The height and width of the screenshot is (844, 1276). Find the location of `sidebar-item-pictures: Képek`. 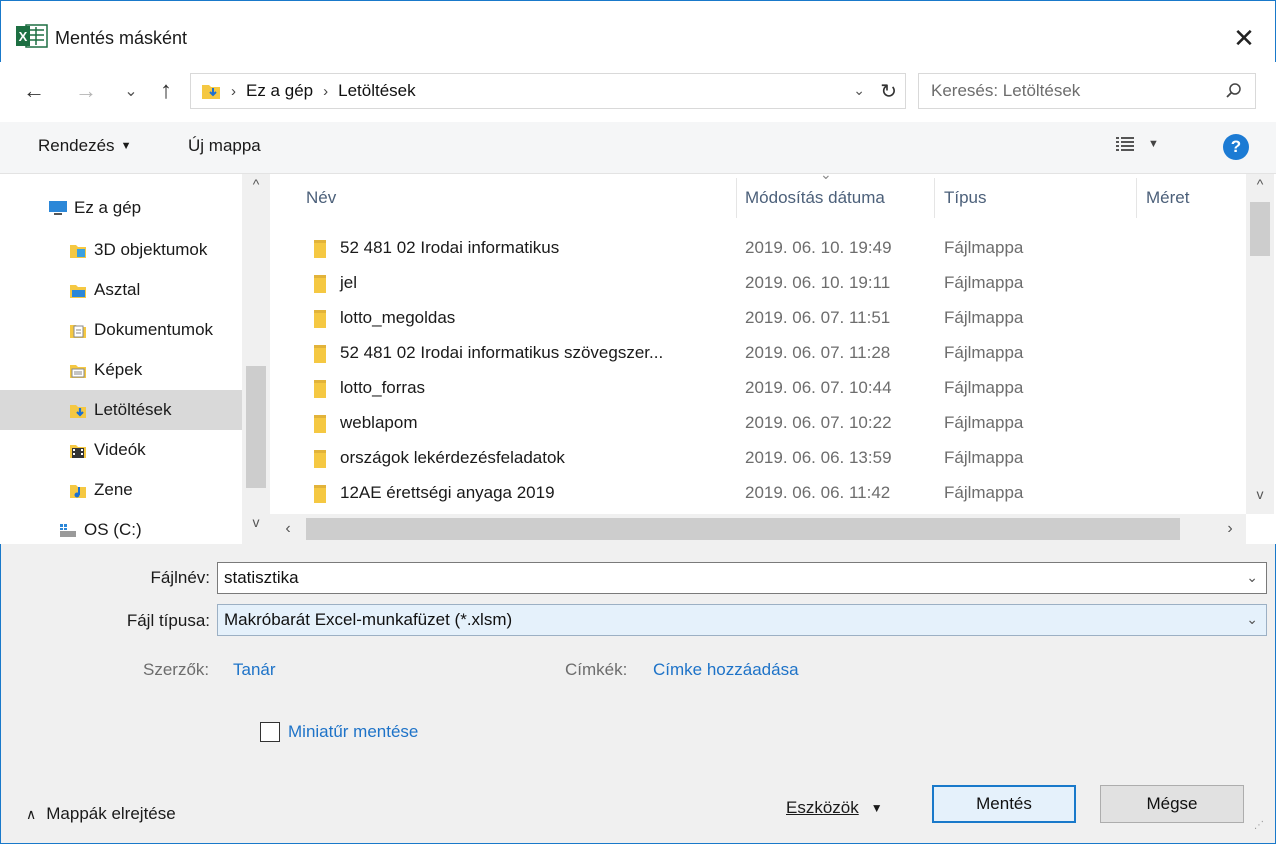

sidebar-item-pictures: Képek is located at coordinates (121, 370).